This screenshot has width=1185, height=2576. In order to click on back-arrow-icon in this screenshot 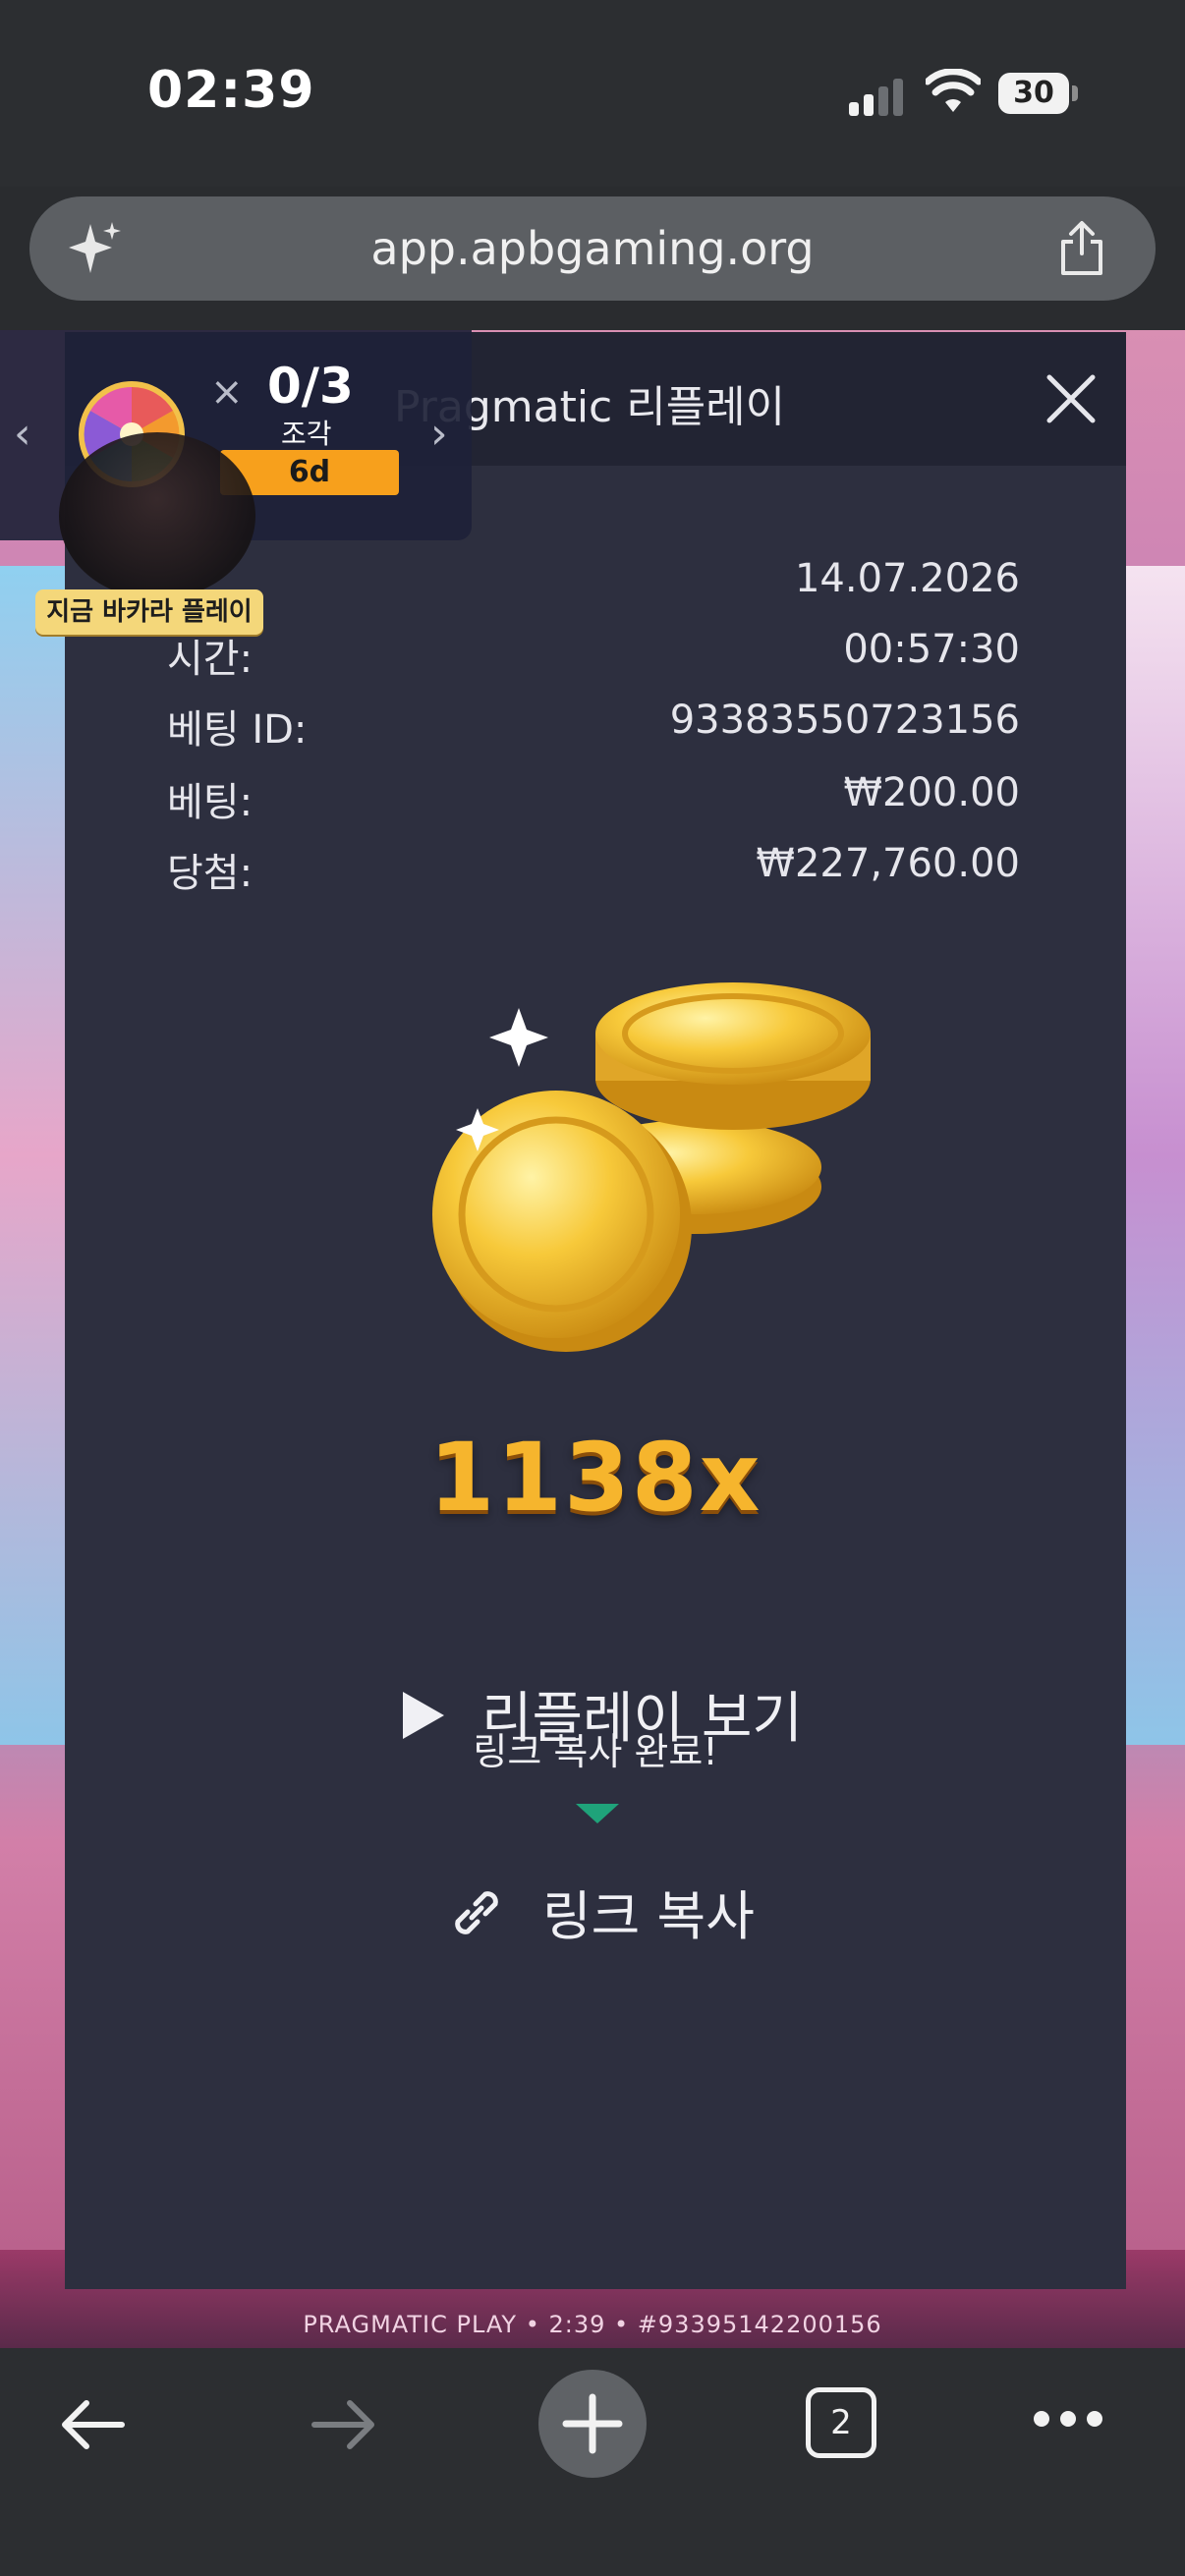, I will do `click(95, 2424)`.